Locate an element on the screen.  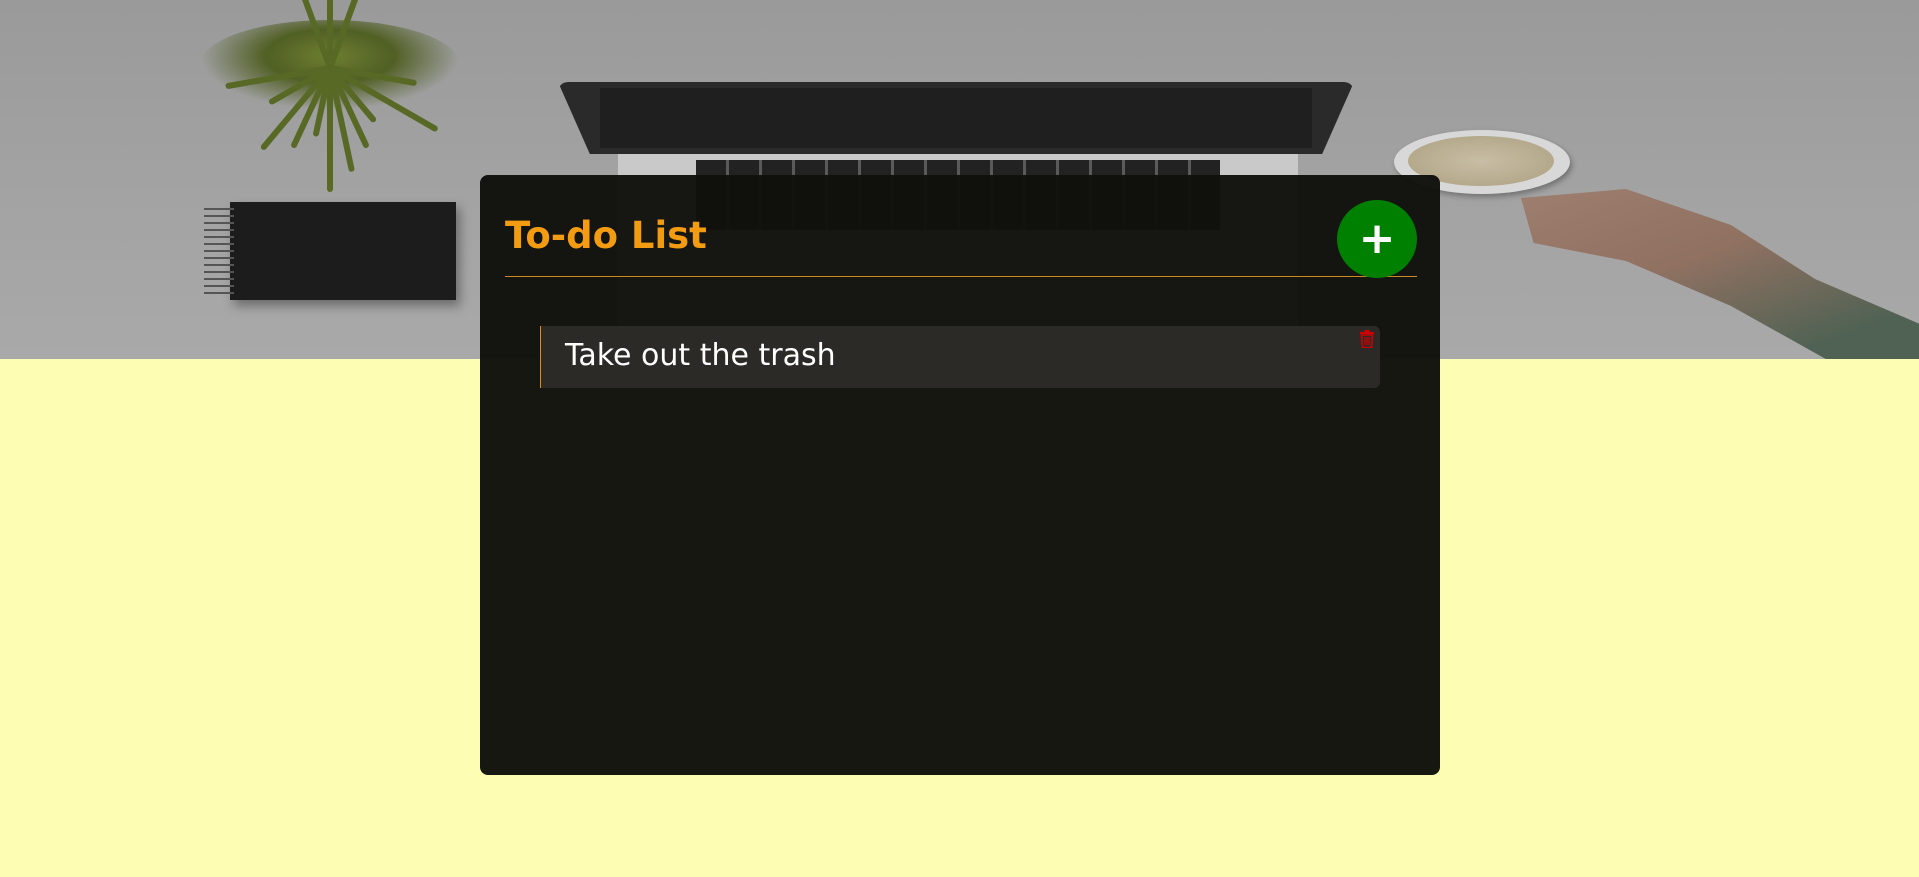
plus-icon: + is located at coordinates (1377, 238).